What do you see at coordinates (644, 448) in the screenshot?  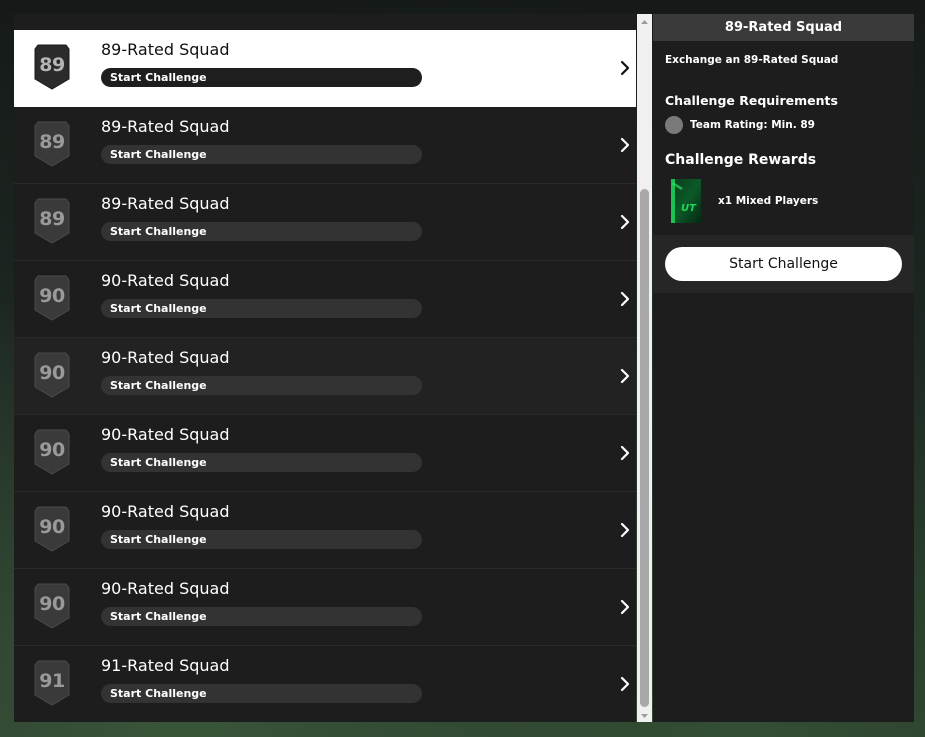 I see `scroll-thumb` at bounding box center [644, 448].